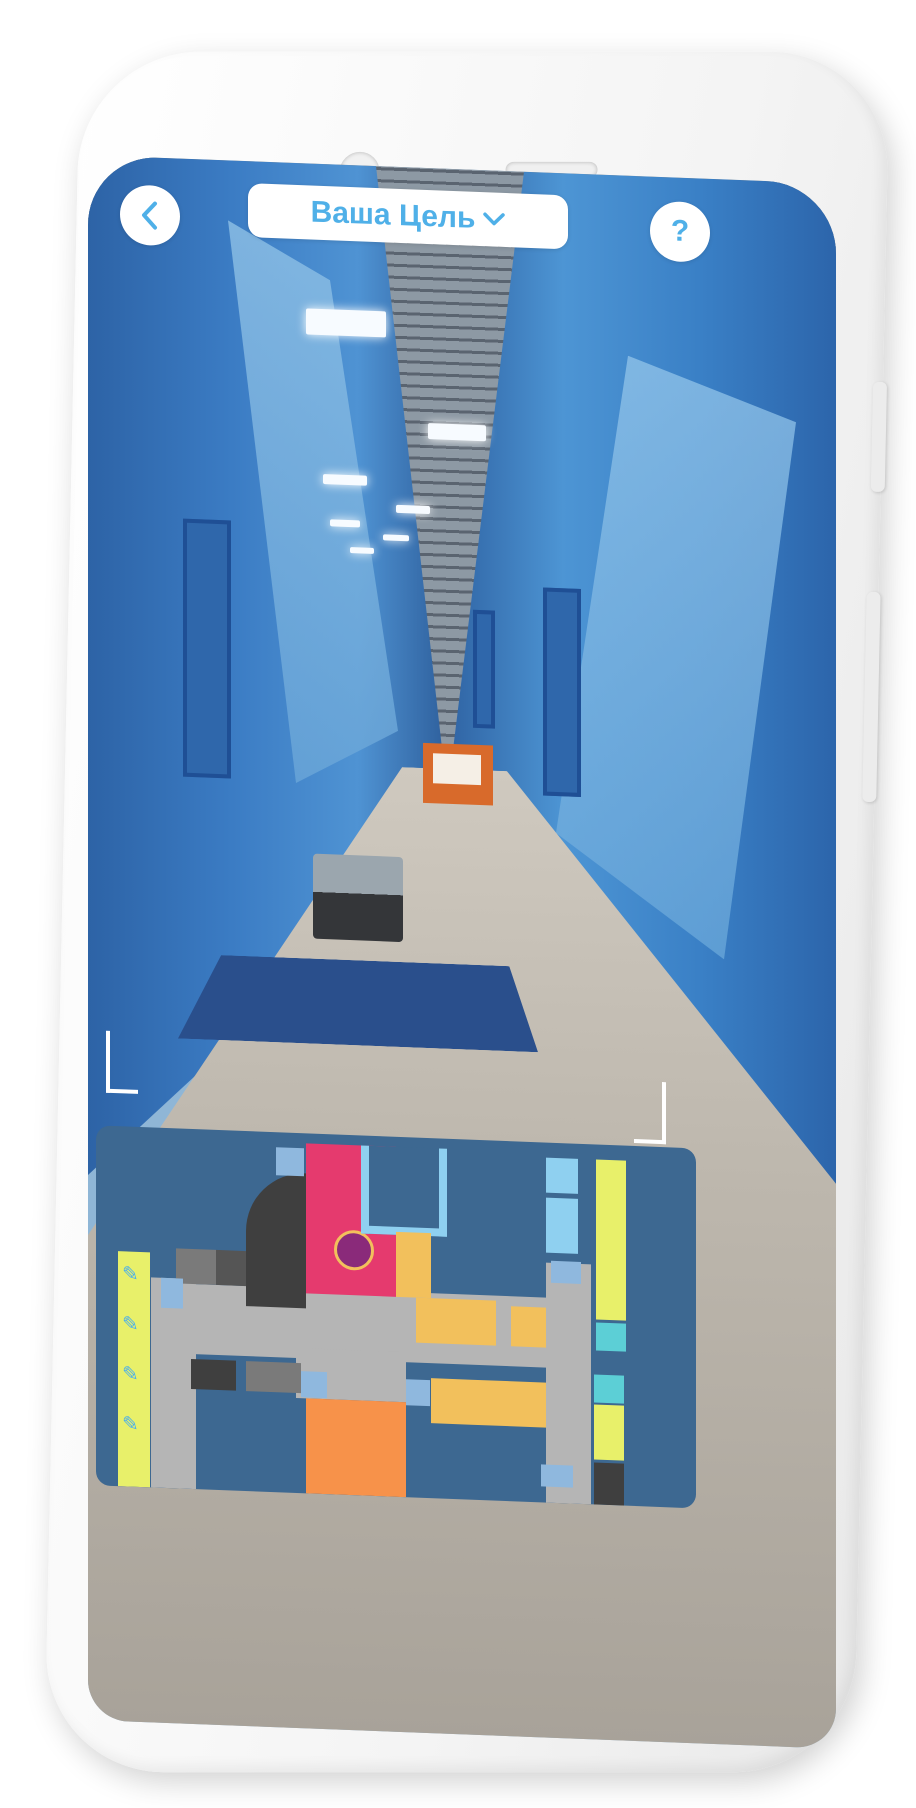 Image resolution: width=916 pixels, height=1808 pixels. I want to click on floor-minimap: ✎ ✎ ✎ ✎, so click(396, 1317).